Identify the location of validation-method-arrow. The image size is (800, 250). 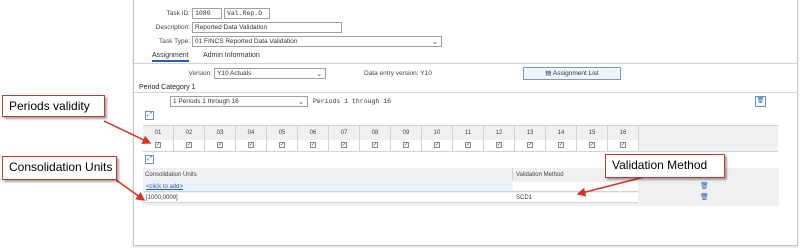
(612, 186).